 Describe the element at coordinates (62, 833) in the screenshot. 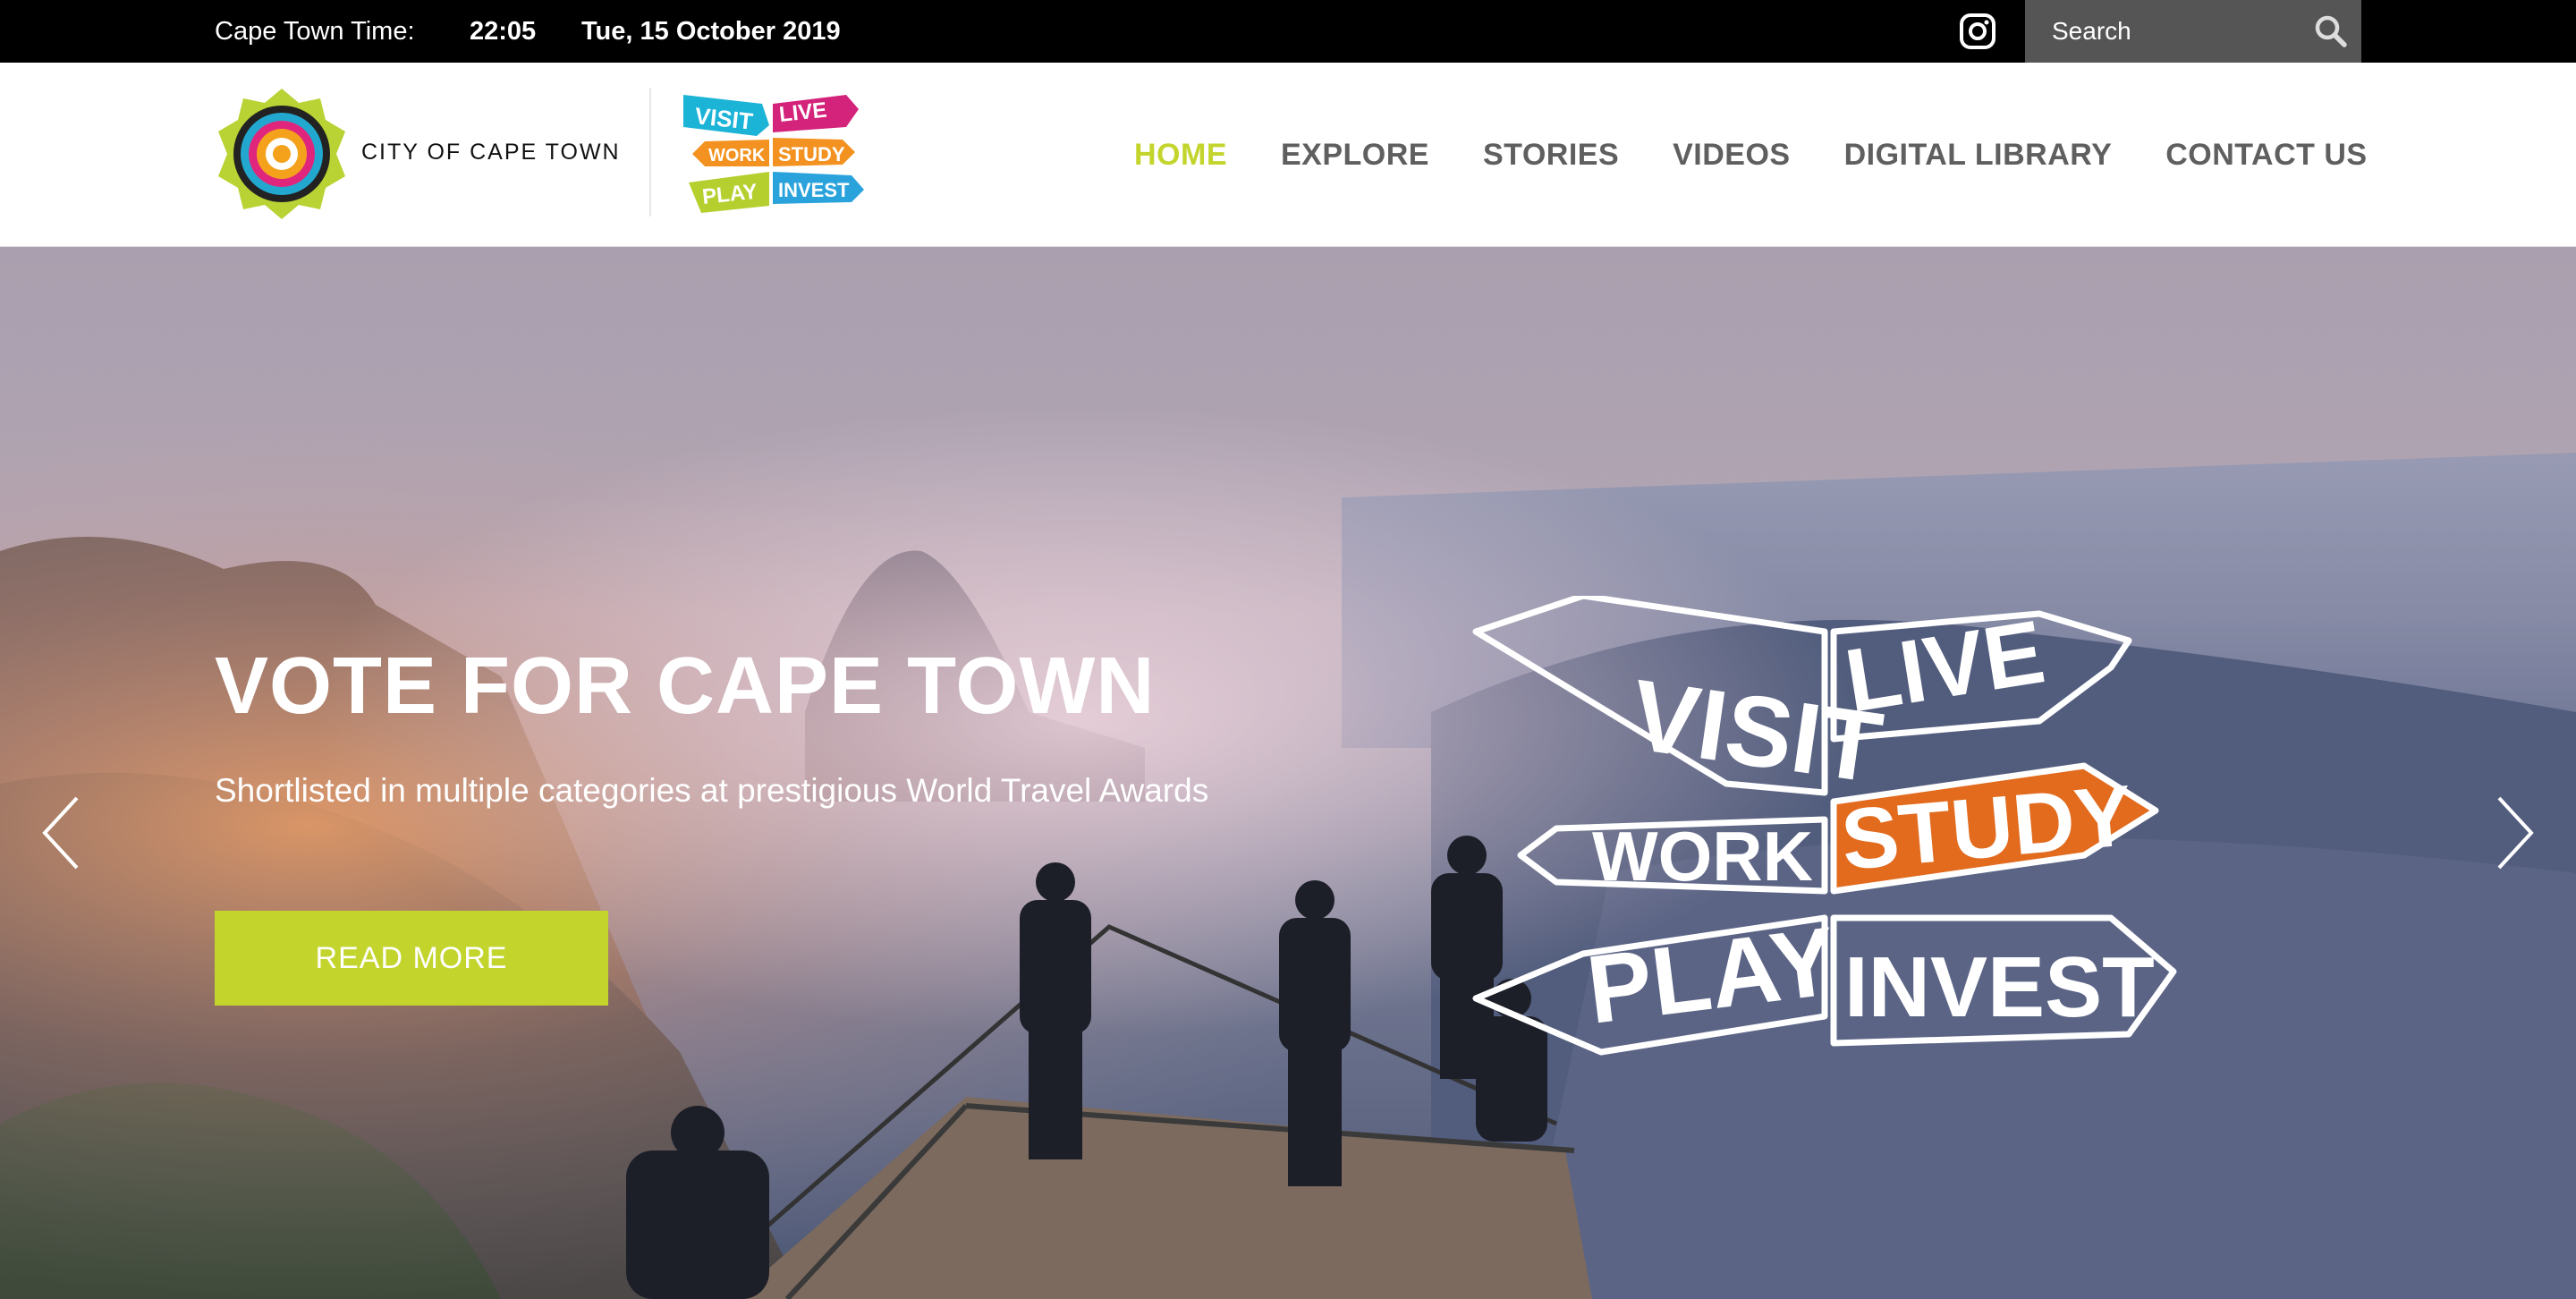

I see `chevron-left-icon` at that location.